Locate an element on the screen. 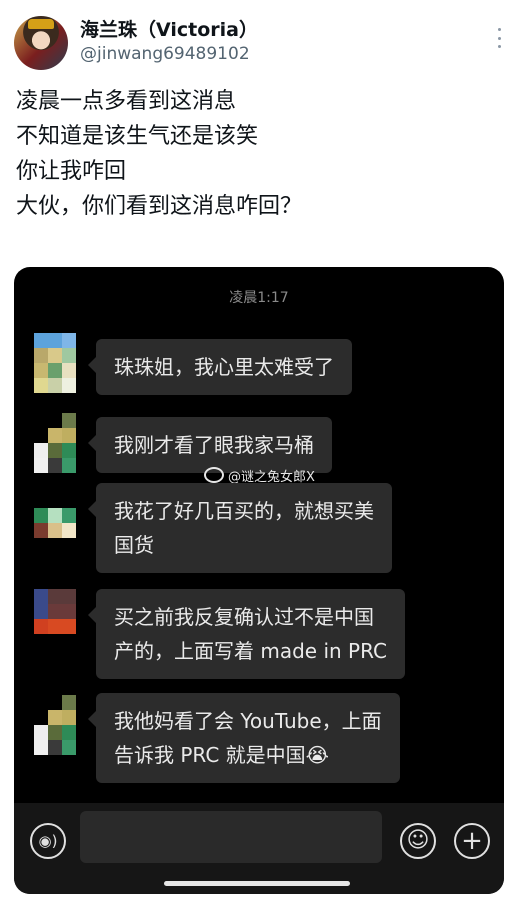 Image resolution: width=517 pixels, height=900 pixels. message-line: 国货 is located at coordinates (134, 545).